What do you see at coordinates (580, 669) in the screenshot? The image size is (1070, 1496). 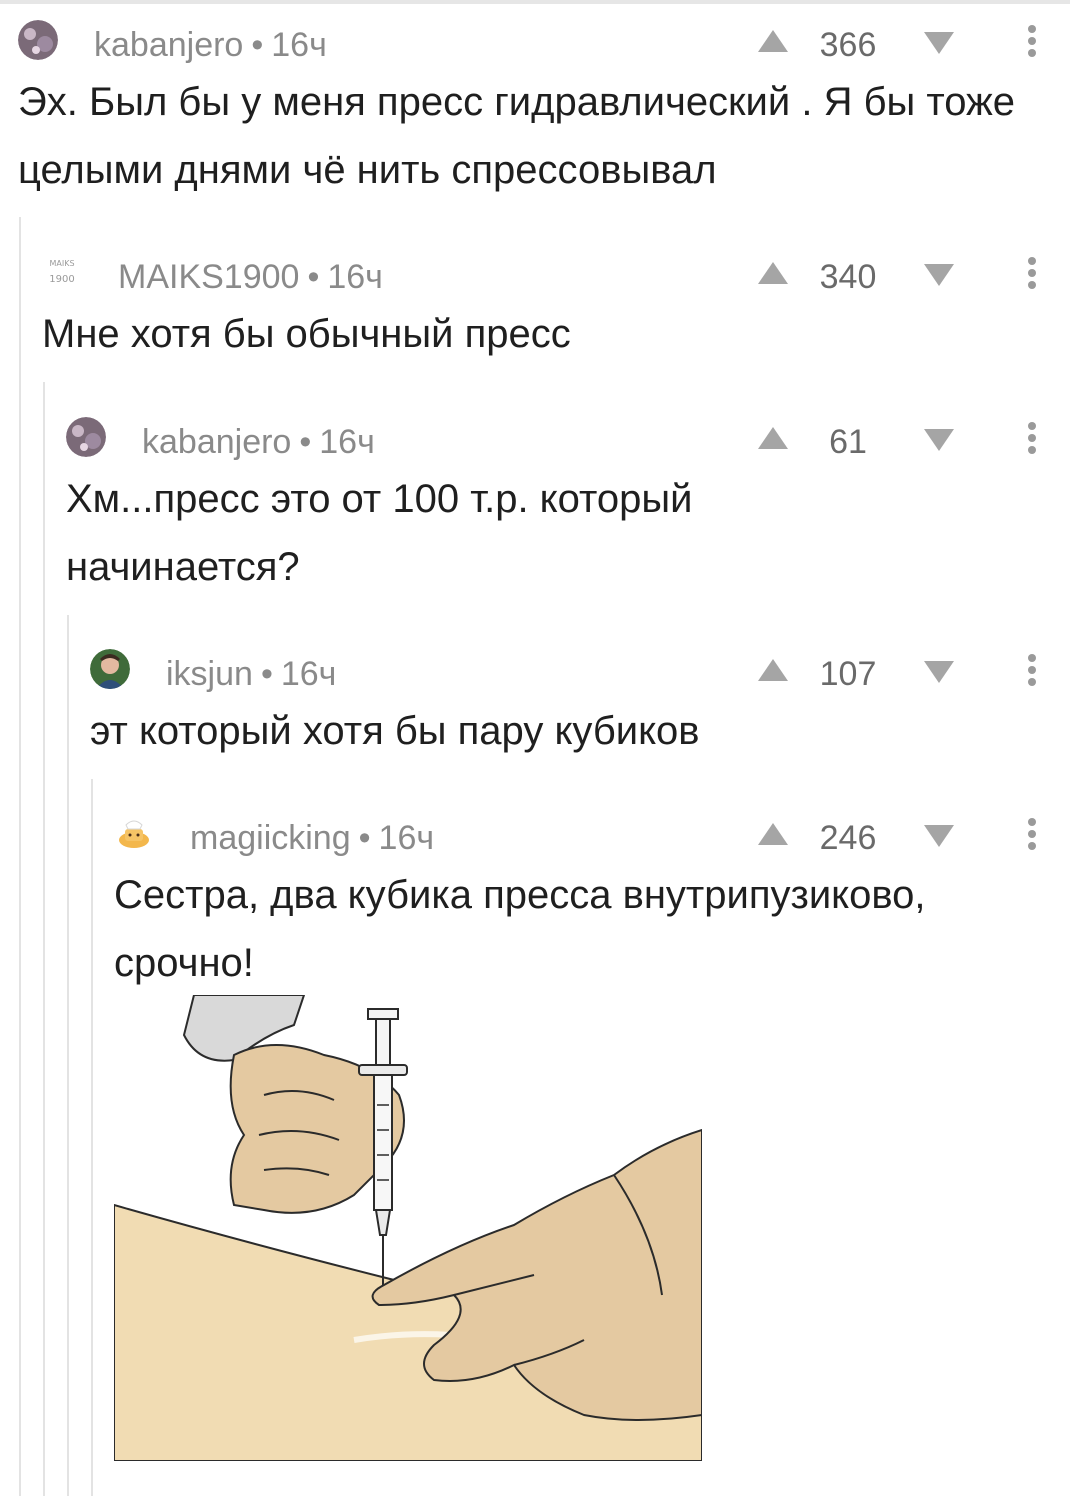 I see `comment-header: iksjun • 16ч 107` at bounding box center [580, 669].